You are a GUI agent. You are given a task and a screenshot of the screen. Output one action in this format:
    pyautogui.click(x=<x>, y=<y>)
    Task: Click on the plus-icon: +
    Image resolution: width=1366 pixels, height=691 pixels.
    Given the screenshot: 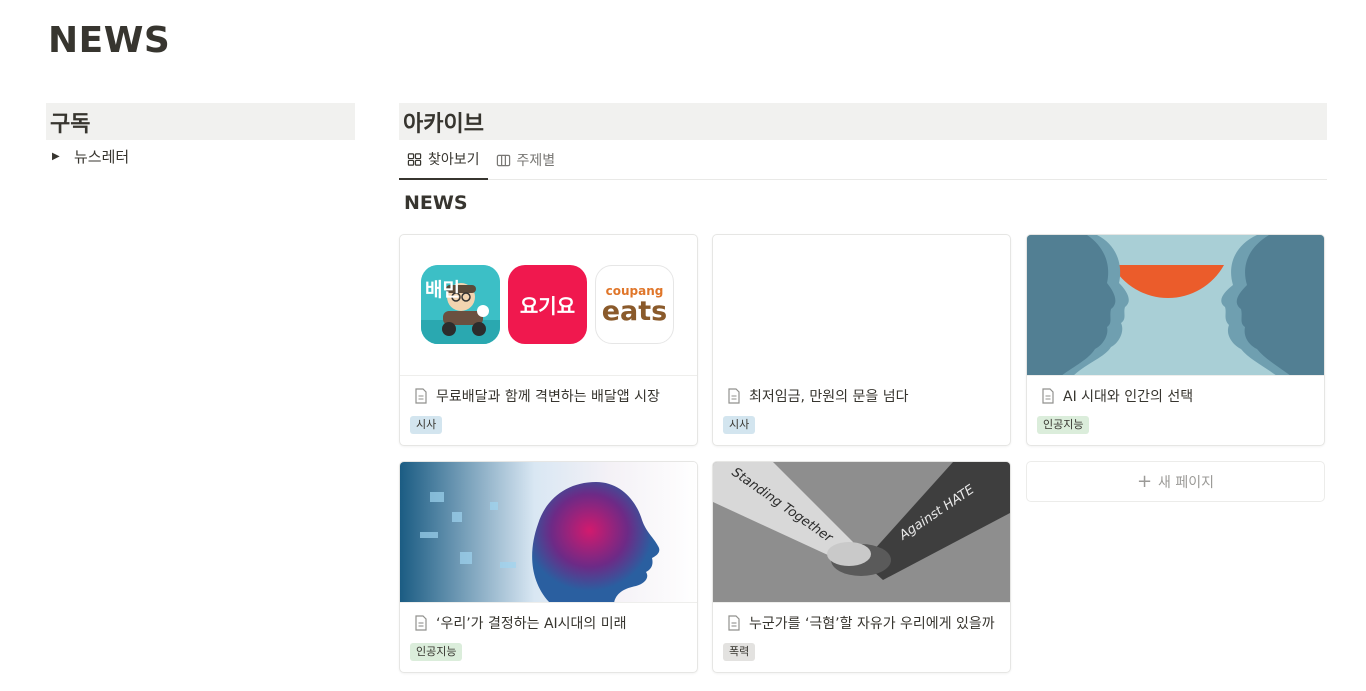 What is the action you would take?
    pyautogui.click(x=1144, y=481)
    